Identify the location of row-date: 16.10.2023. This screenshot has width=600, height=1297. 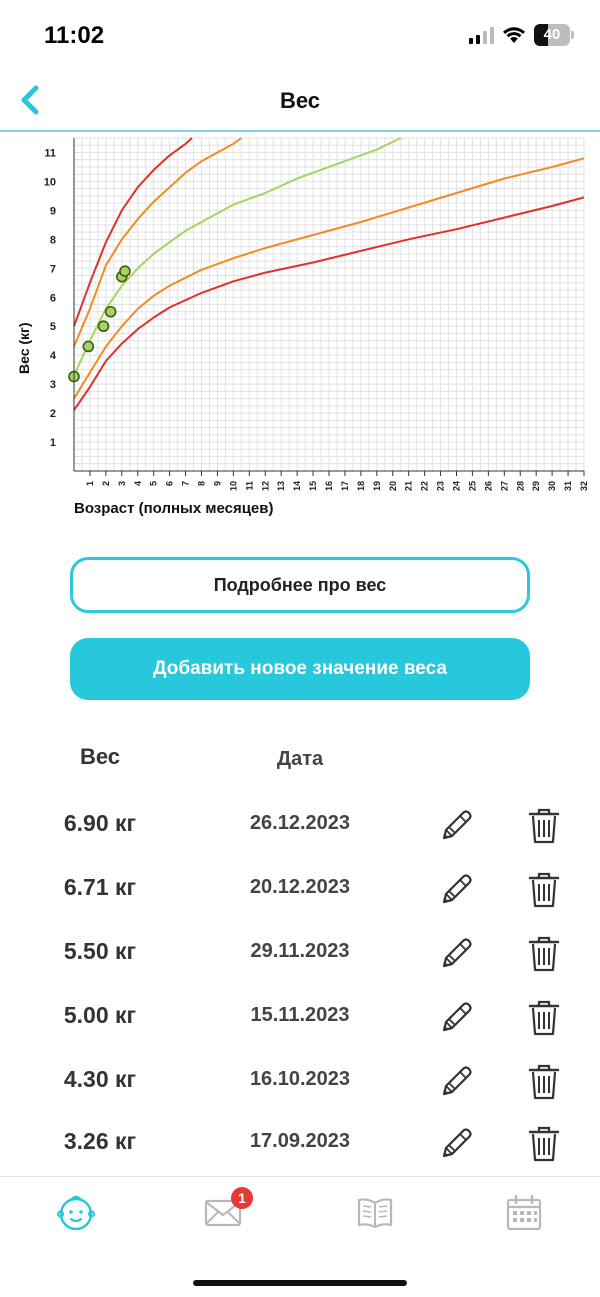
(300, 1079).